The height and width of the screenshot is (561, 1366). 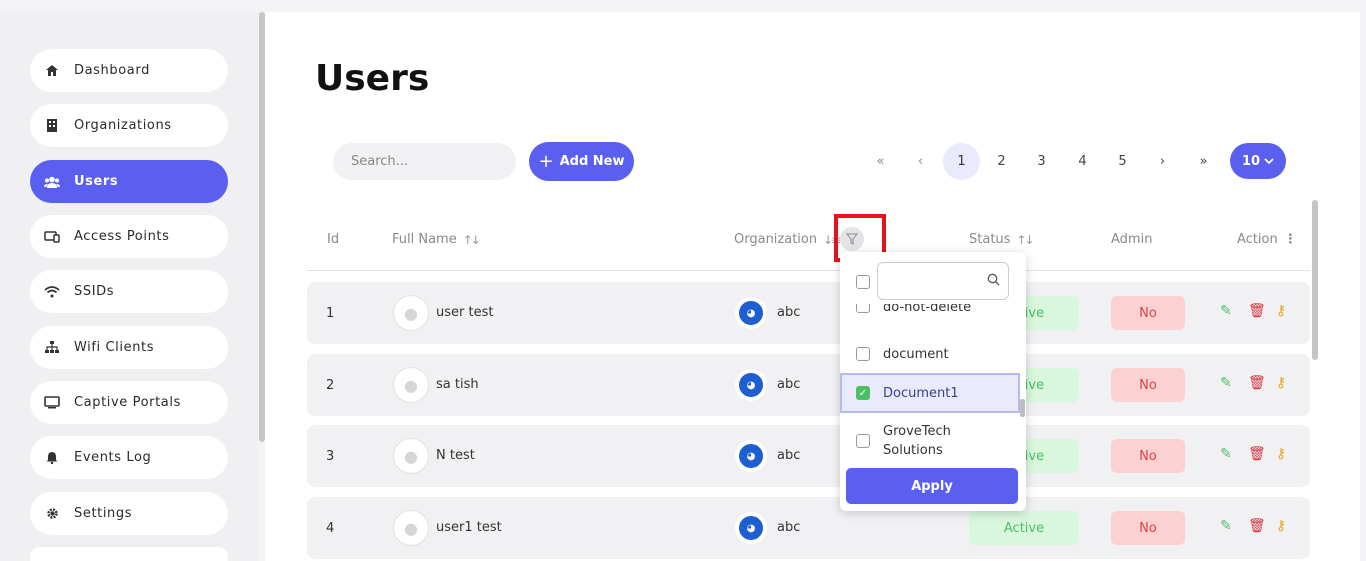 I want to click on option-label: GroveTech Solutions, so click(x=917, y=441).